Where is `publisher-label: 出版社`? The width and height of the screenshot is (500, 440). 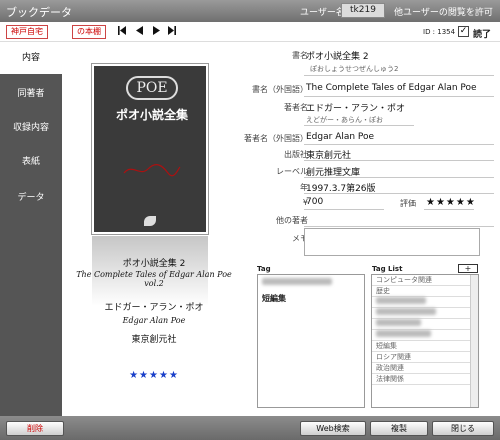 publisher-label: 出版社 is located at coordinates (296, 154).